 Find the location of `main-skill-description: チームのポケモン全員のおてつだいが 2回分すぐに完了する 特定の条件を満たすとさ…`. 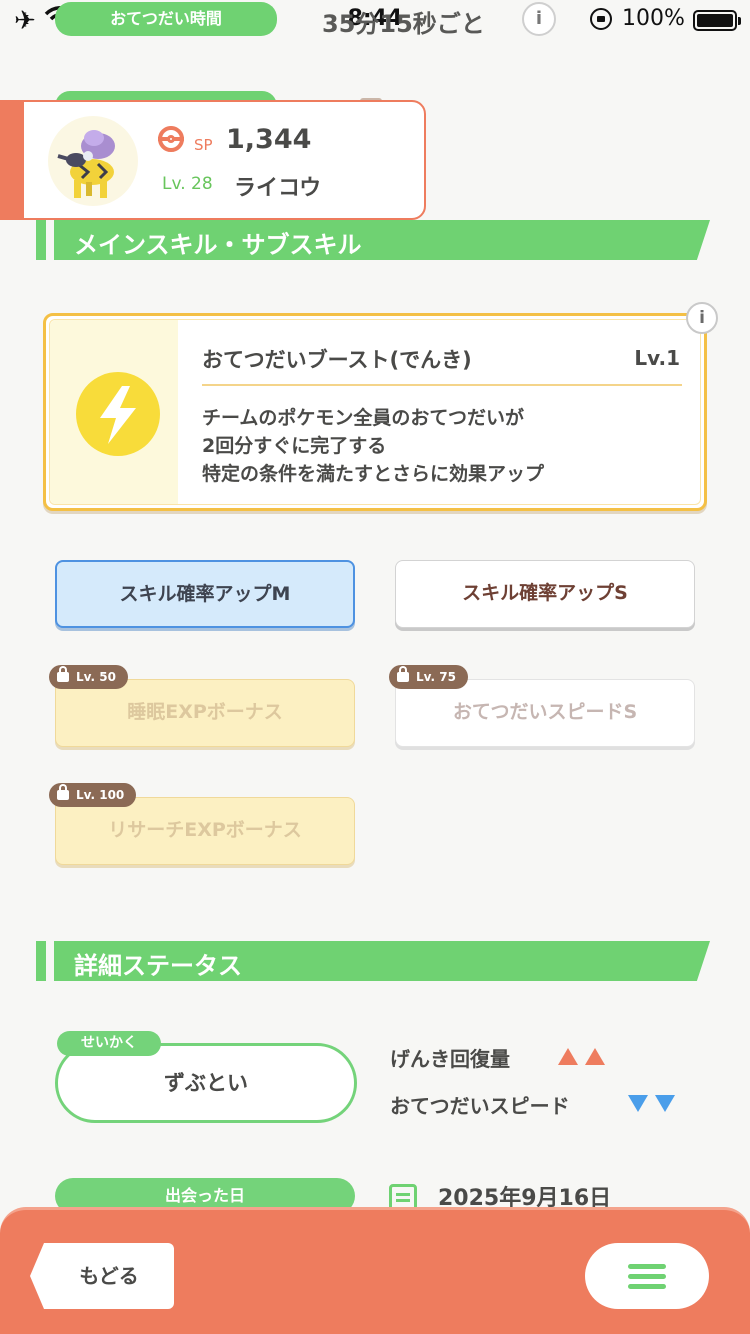

main-skill-description: チームのポケモン全員のおてつだいが 2回分すぐに完了する 特定の条件を満たすとさ… is located at coordinates (373, 446).